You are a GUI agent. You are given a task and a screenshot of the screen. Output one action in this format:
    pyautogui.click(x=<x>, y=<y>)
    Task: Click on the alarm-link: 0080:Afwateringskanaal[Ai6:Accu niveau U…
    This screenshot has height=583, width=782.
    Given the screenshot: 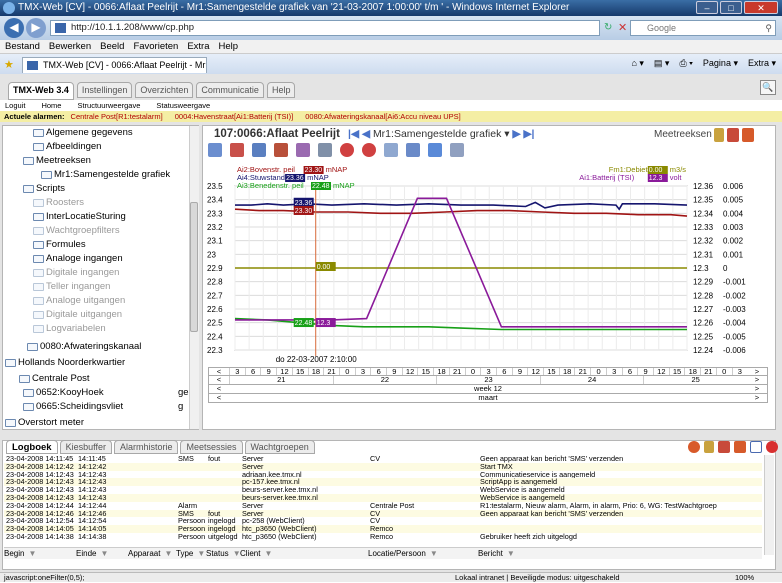 What is the action you would take?
    pyautogui.click(x=383, y=116)
    